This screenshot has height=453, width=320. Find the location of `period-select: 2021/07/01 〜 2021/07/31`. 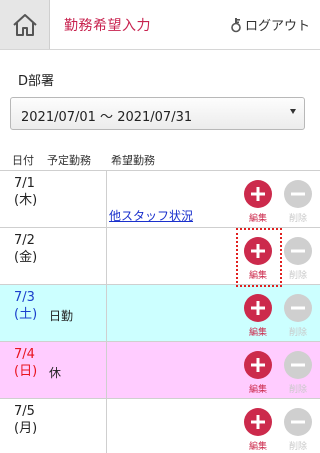

period-select: 2021/07/01 〜 2021/07/31 is located at coordinates (157, 113).